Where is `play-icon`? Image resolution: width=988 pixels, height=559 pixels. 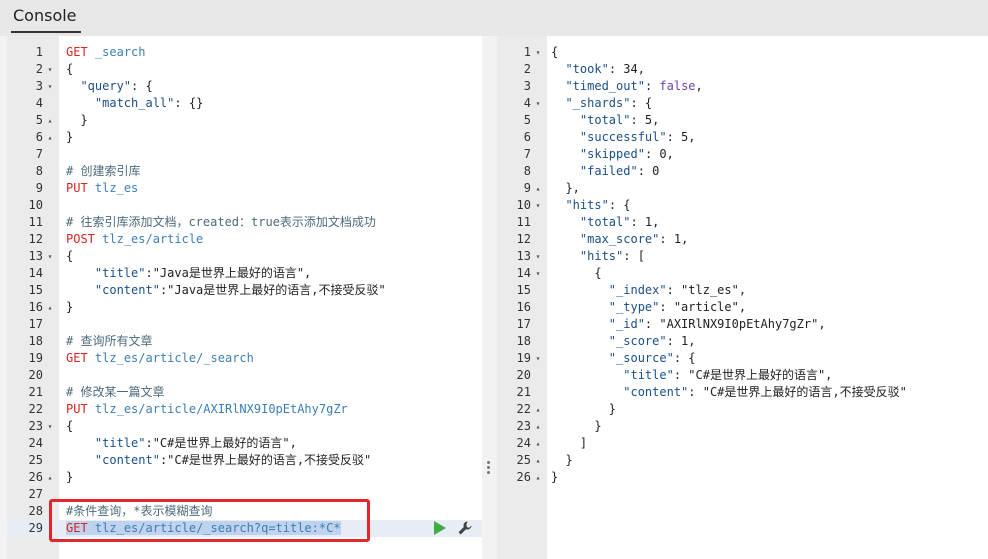
play-icon is located at coordinates (440, 528).